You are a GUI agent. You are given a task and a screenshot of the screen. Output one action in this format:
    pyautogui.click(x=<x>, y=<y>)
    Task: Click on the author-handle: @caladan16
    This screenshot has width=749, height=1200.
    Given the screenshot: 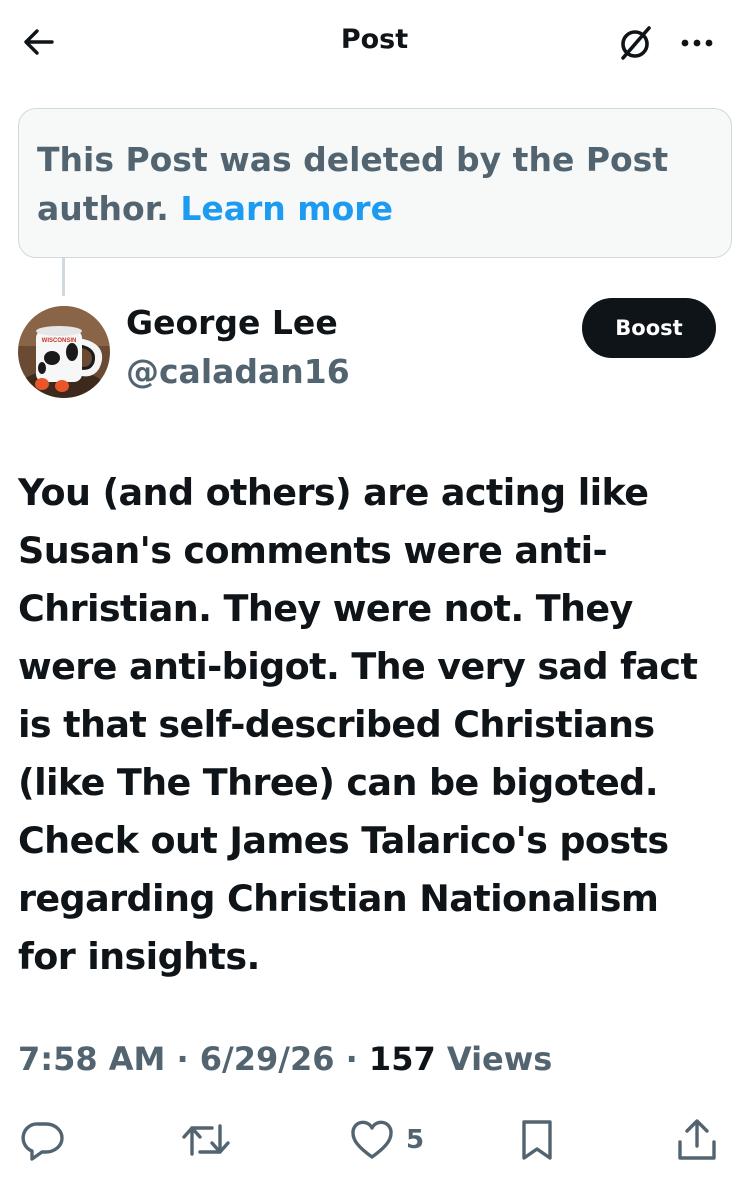 What is the action you would take?
    pyautogui.click(x=238, y=371)
    